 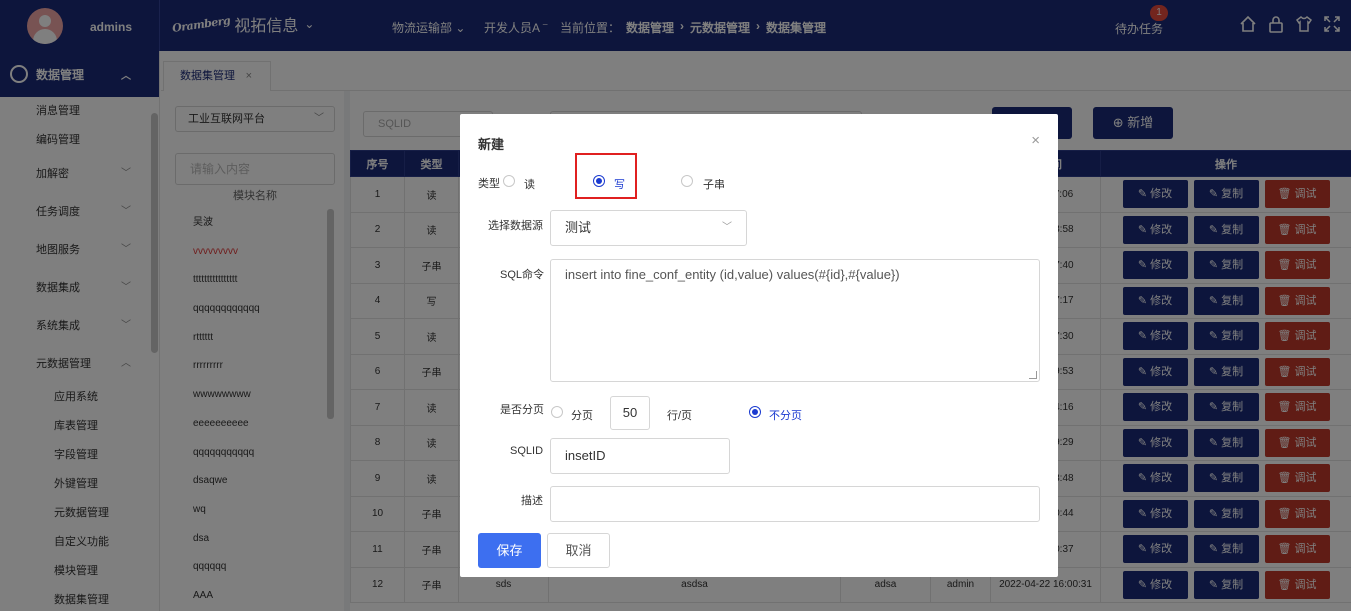 I want to click on datasource-value: 测试, so click(x=578, y=227).